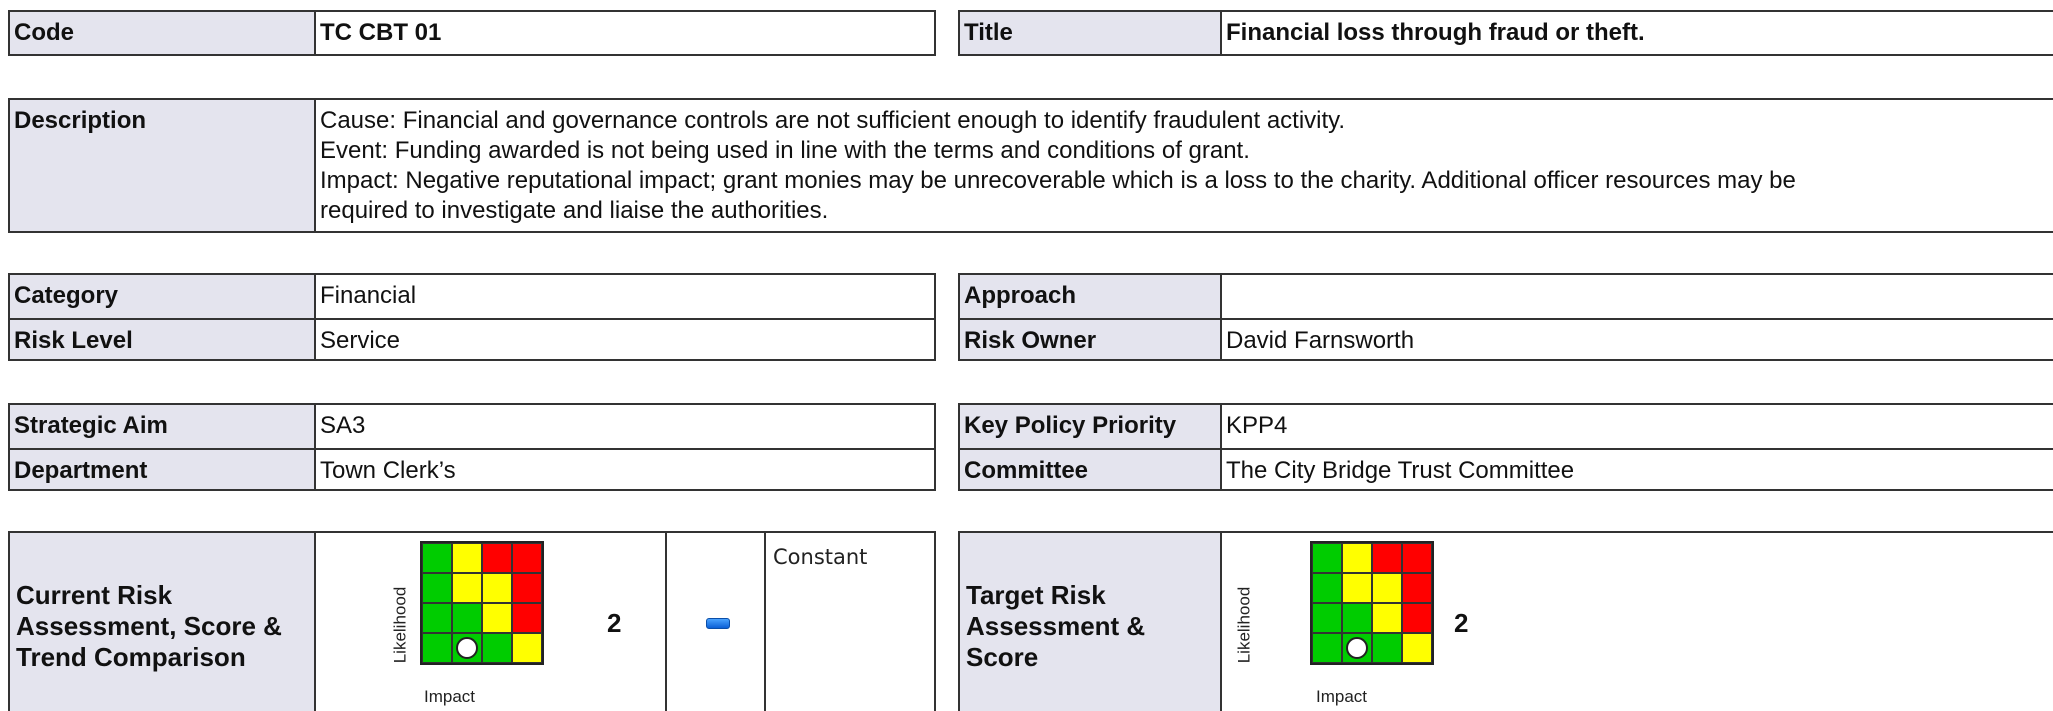 The height and width of the screenshot is (711, 2053). What do you see at coordinates (1244, 625) in the screenshot?
I see `target-likelihood-axis-label: Likelihood` at bounding box center [1244, 625].